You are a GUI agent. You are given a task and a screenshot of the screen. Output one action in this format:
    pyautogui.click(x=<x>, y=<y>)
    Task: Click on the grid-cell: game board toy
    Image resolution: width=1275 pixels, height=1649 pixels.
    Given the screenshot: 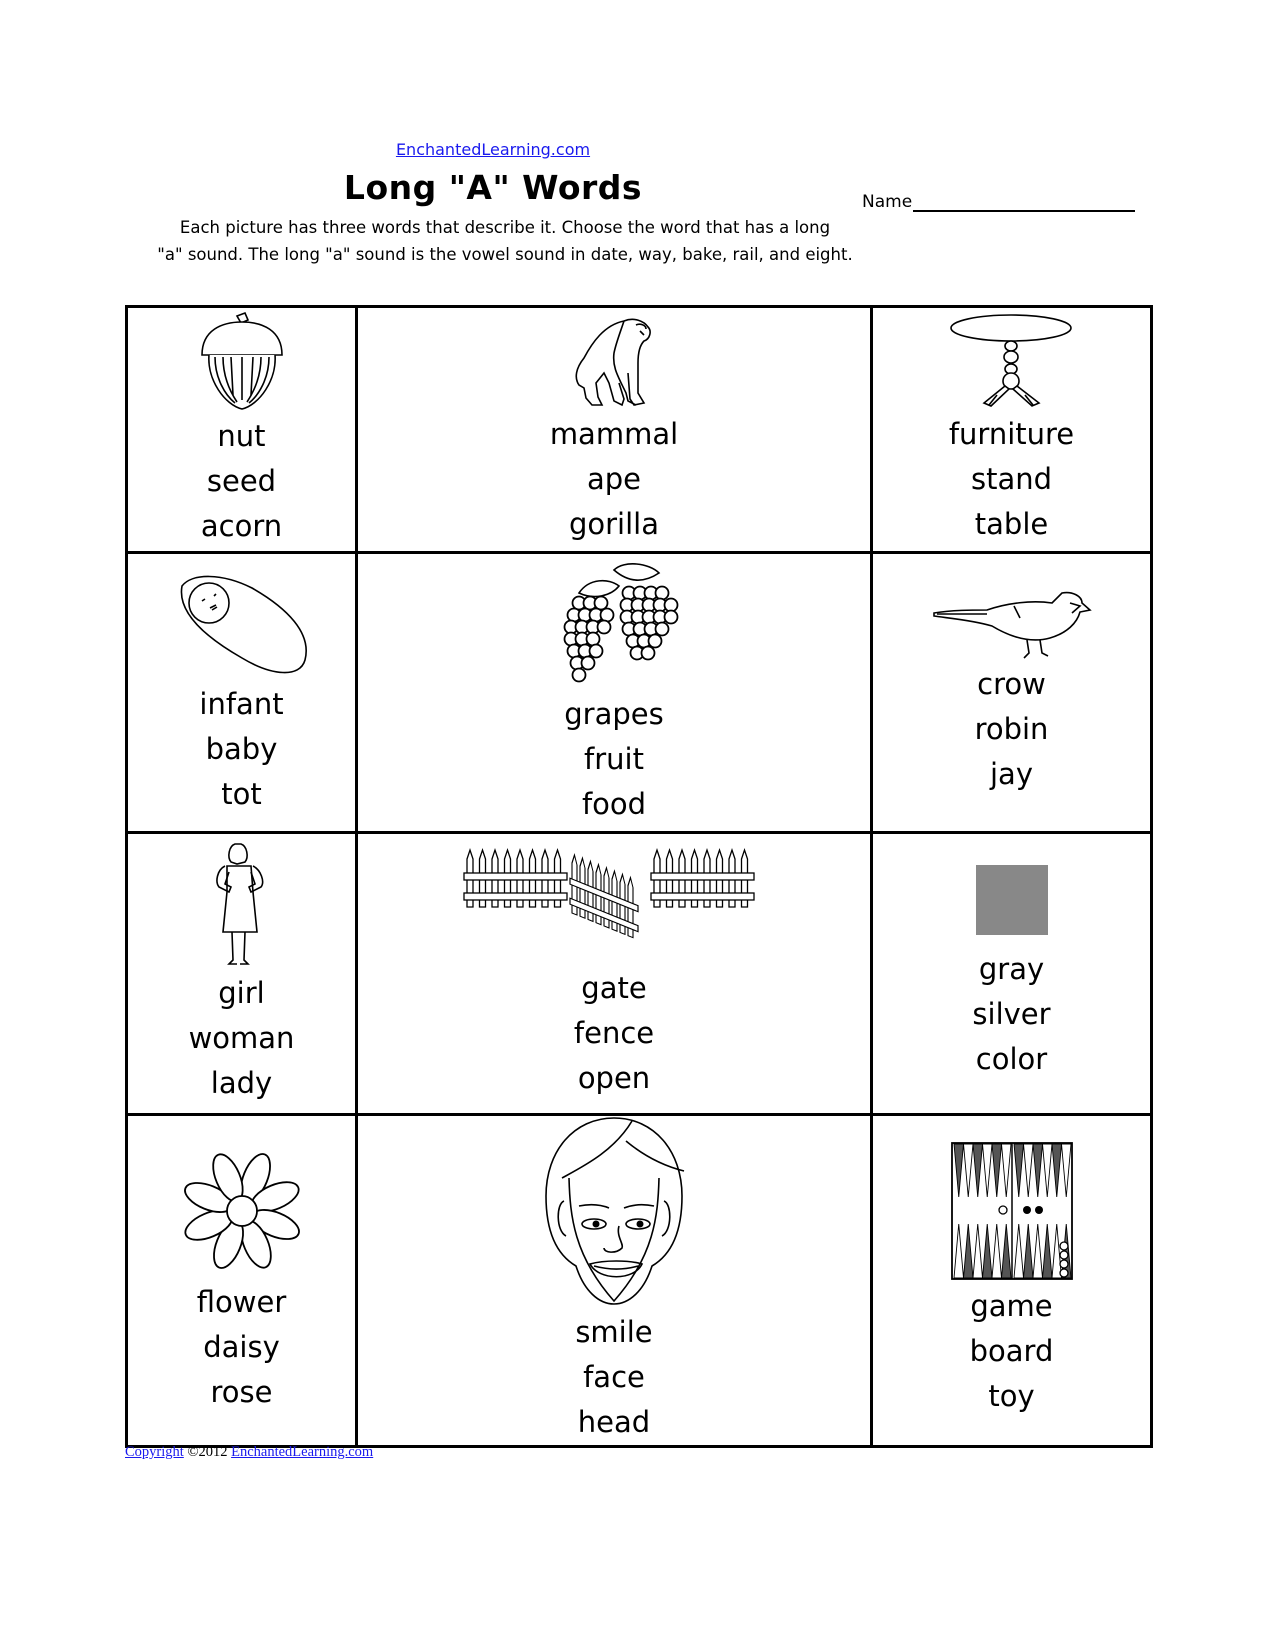 What is the action you would take?
    pyautogui.click(x=1011, y=1280)
    